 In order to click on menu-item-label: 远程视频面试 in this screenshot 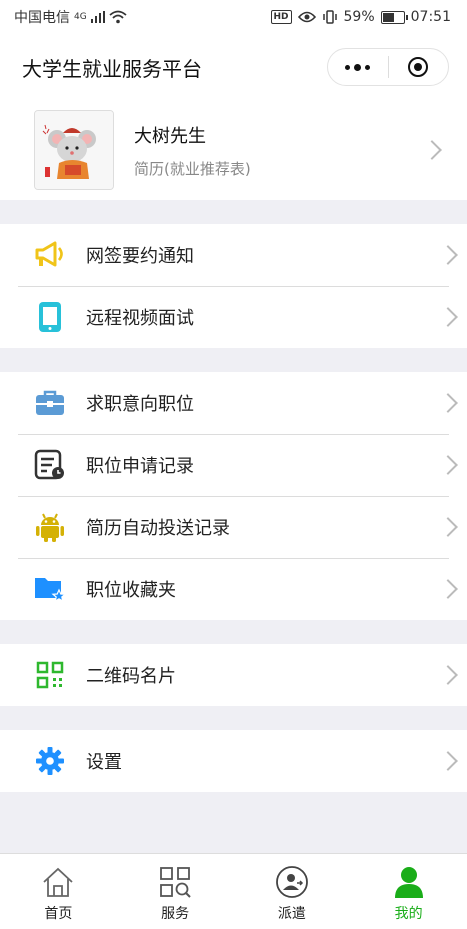, I will do `click(140, 318)`.